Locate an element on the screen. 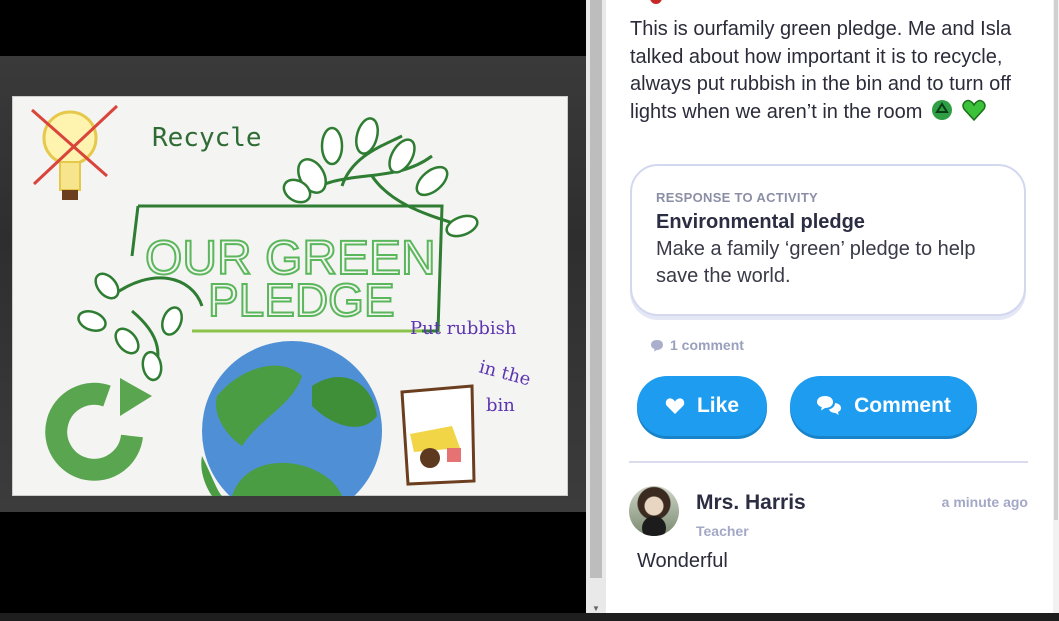 The height and width of the screenshot is (621, 1059). viewer-scrollbar-thumb is located at coordinates (596, 289).